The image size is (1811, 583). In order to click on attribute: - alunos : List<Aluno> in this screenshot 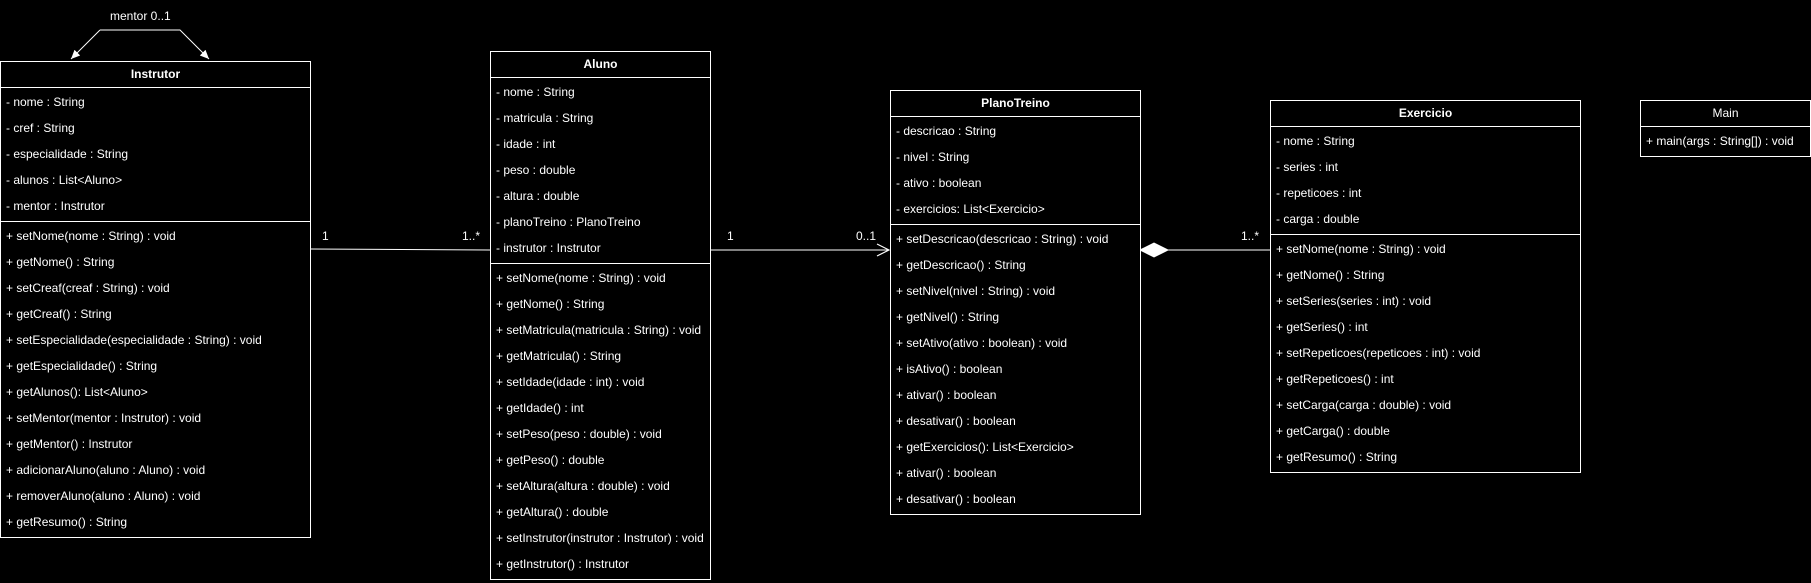, I will do `click(64, 180)`.